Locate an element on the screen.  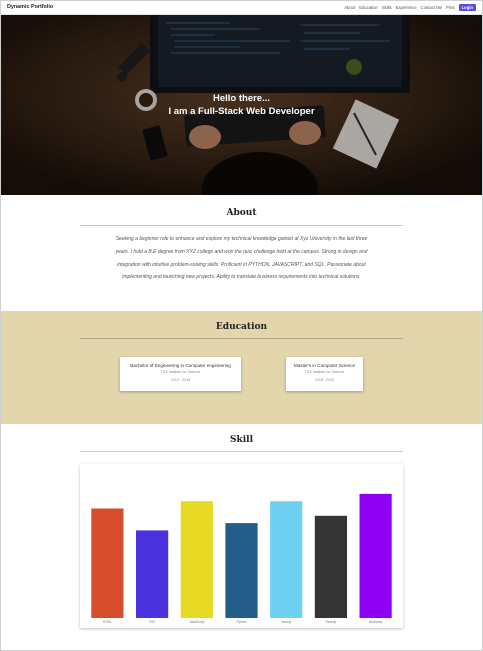
bar-css is located at coordinates (152, 574).